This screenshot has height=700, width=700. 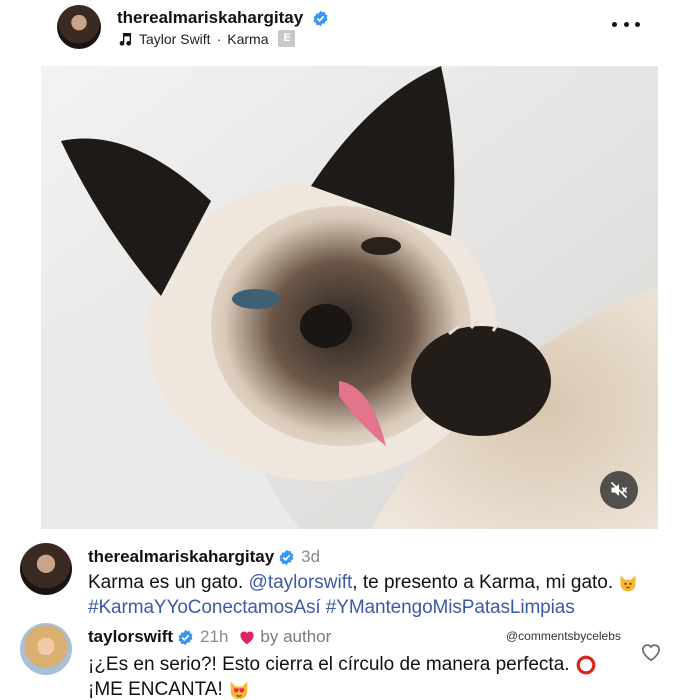 What do you see at coordinates (563, 636) in the screenshot?
I see `watermark-text: @commentsbycelebs` at bounding box center [563, 636].